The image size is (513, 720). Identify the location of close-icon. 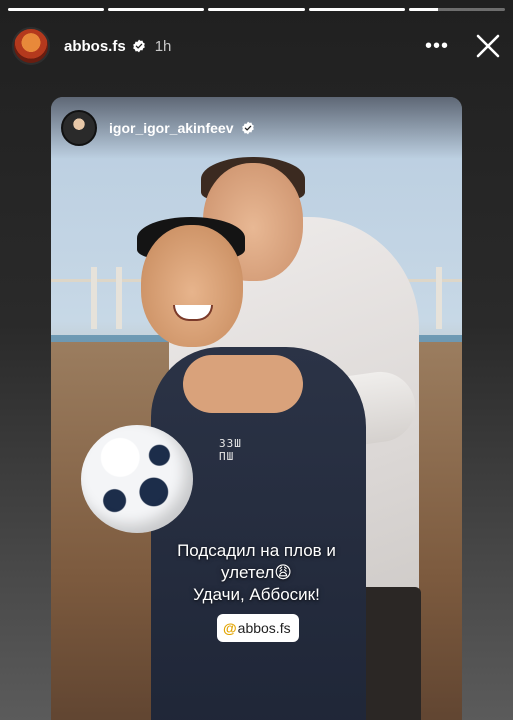
(488, 46).